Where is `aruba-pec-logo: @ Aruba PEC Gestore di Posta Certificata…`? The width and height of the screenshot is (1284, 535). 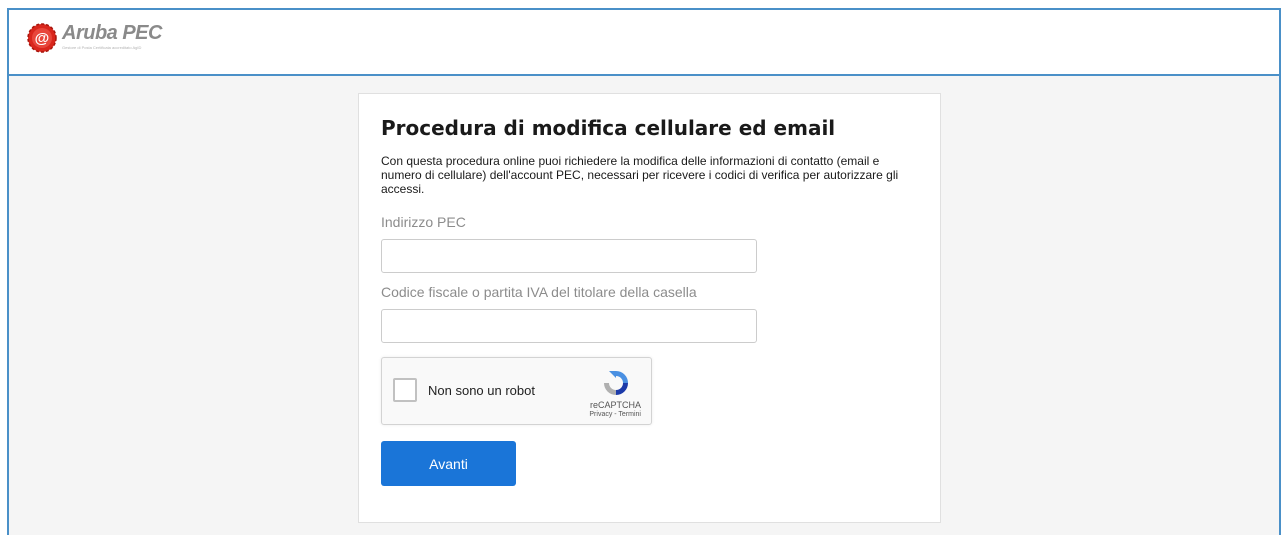
aruba-pec-logo: @ Aruba PEC Gestore di Posta Certificata… is located at coordinates (106, 38).